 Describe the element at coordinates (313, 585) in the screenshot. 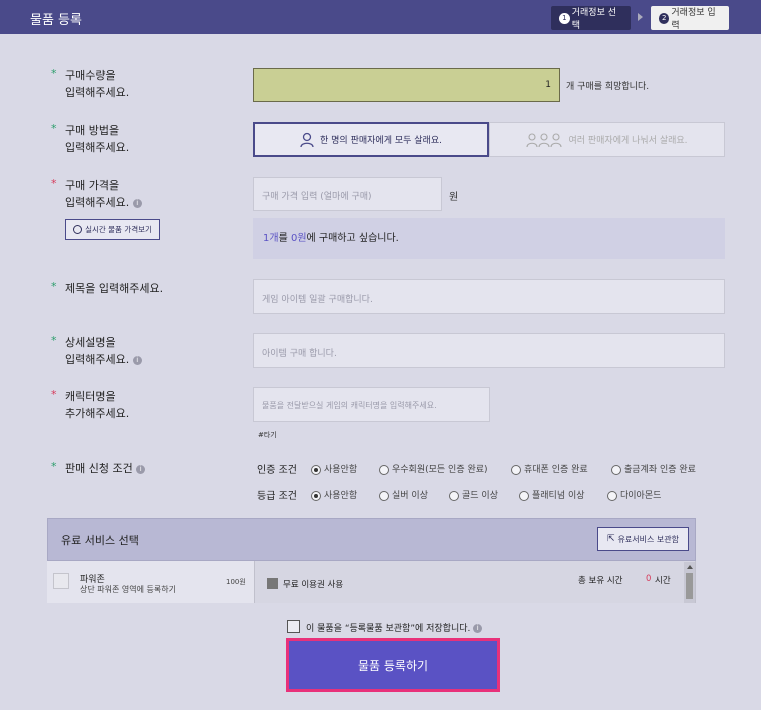

I see `free-use-label: 무료 이용권 사용` at that location.